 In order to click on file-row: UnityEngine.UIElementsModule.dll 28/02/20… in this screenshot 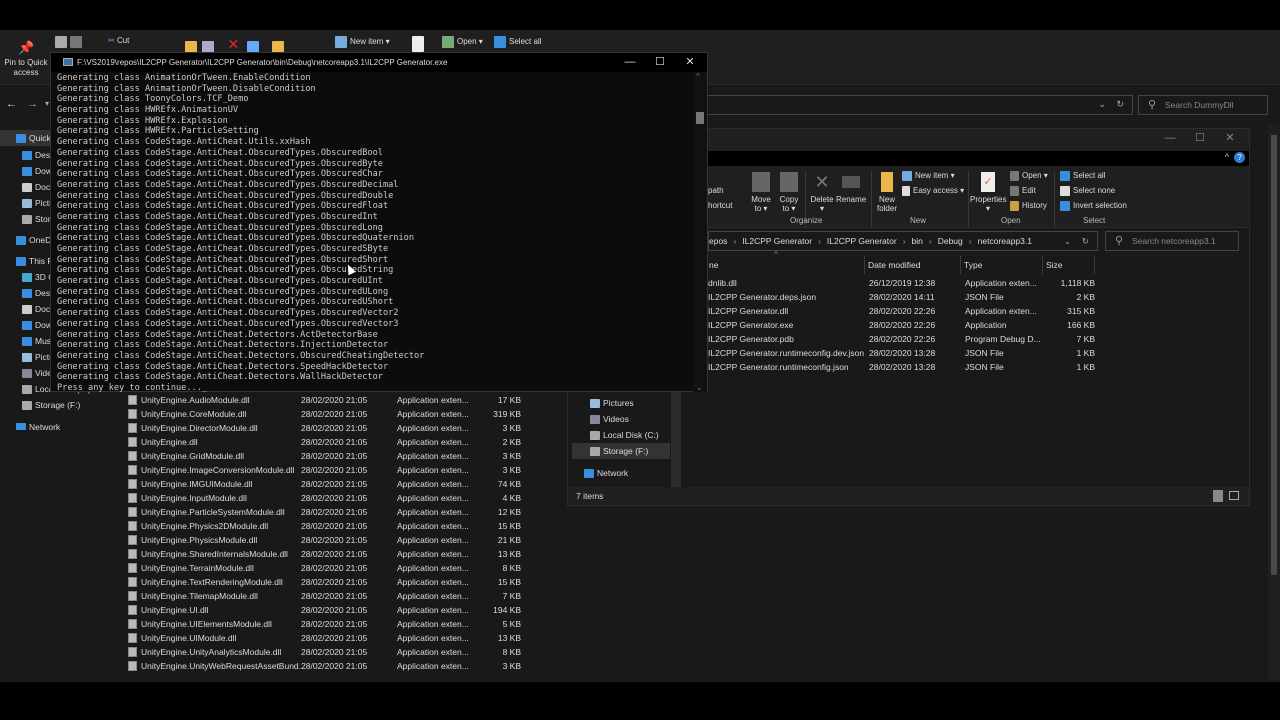, I will do `click(328, 624)`.